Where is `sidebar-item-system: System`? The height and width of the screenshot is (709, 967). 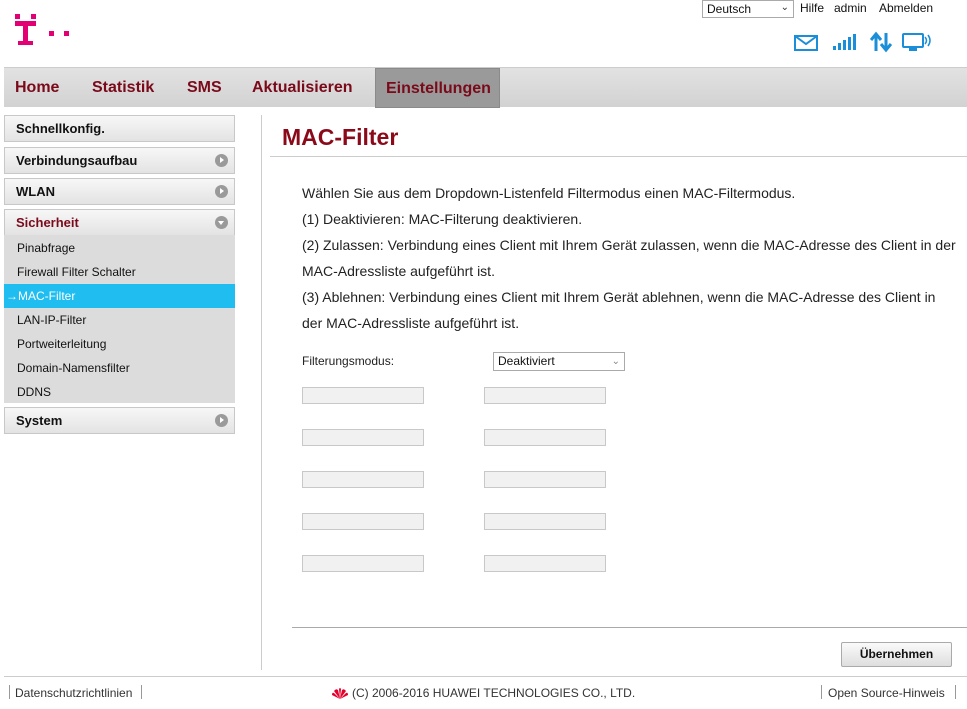 sidebar-item-system: System is located at coordinates (119, 420).